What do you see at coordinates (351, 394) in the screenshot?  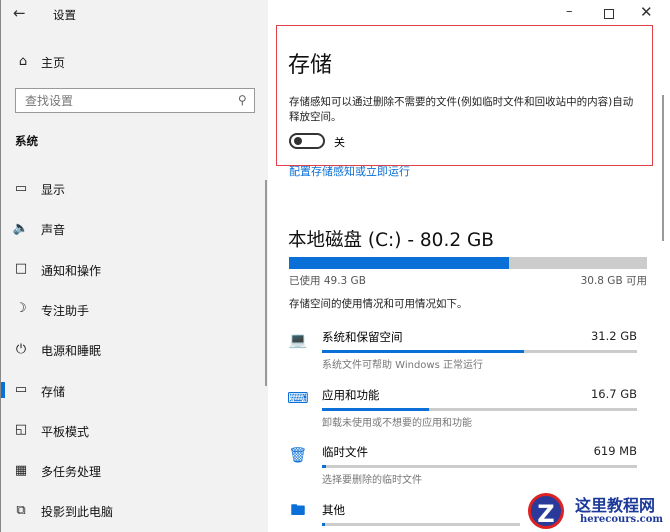 I see `category-name: 应用和功能` at bounding box center [351, 394].